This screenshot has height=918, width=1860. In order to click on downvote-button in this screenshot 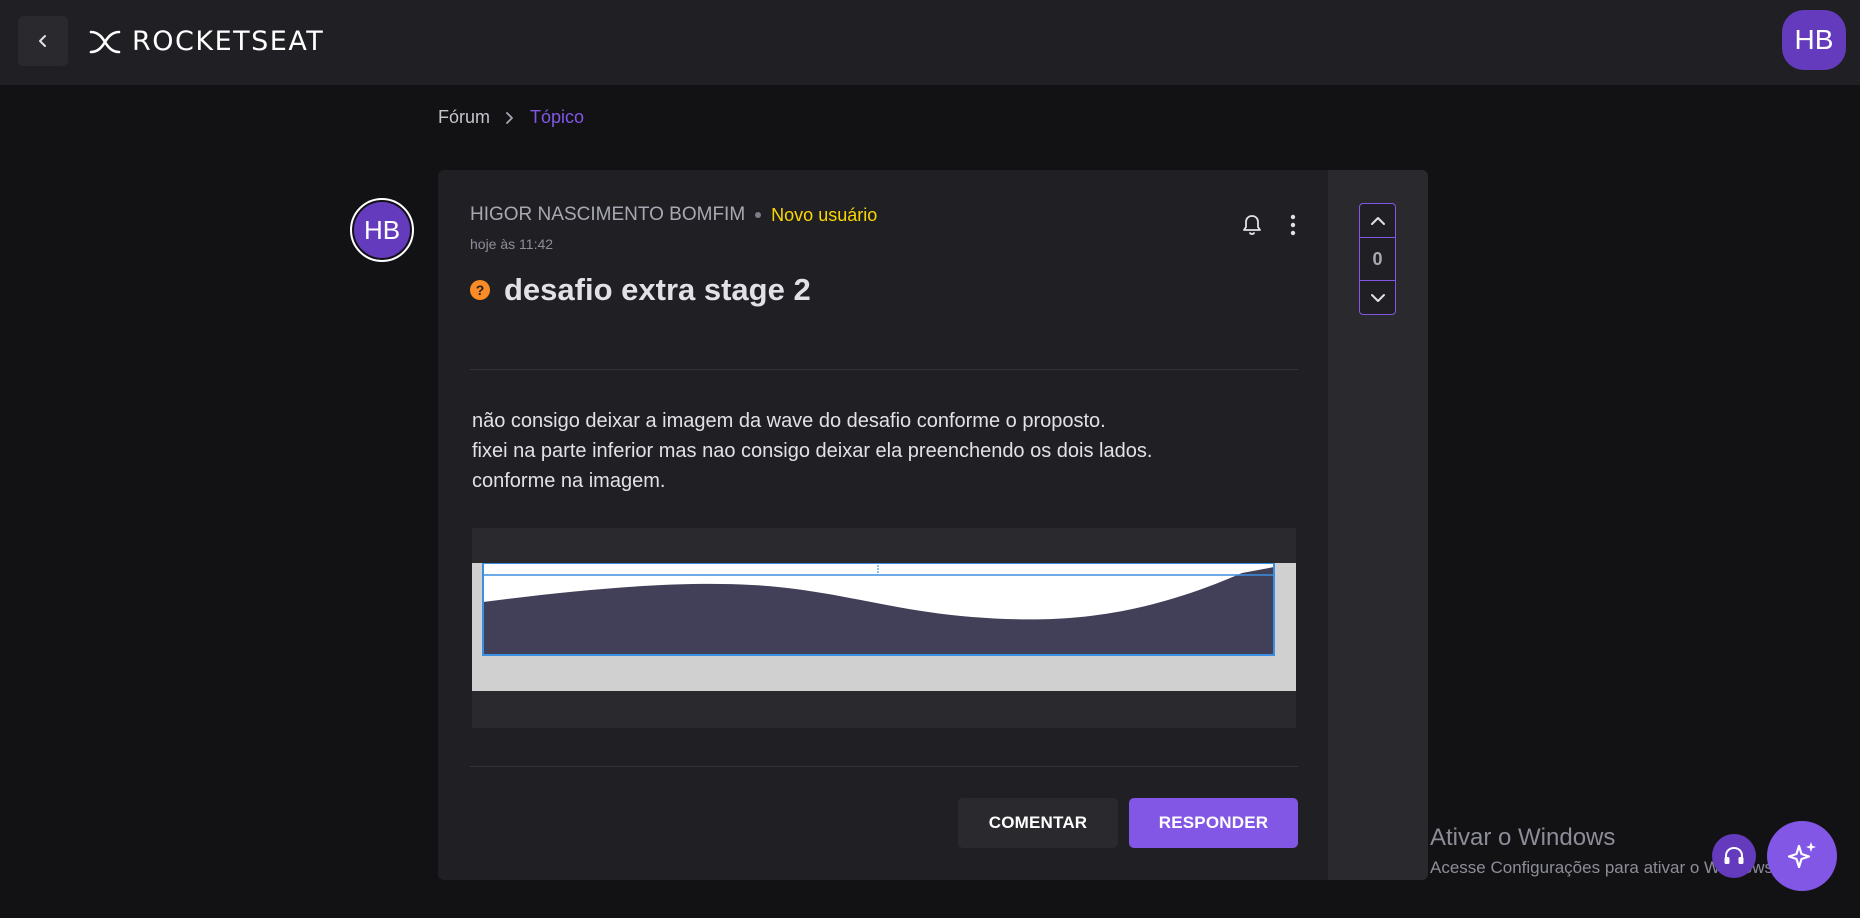, I will do `click(1377, 297)`.